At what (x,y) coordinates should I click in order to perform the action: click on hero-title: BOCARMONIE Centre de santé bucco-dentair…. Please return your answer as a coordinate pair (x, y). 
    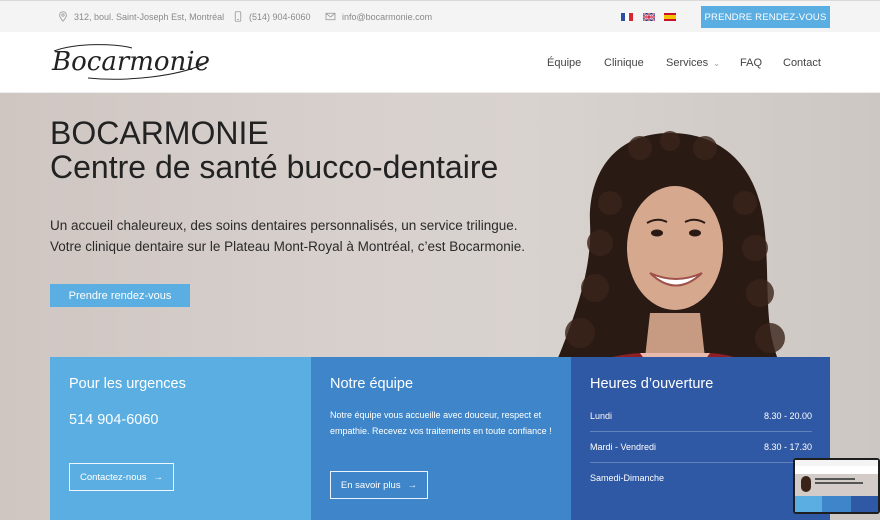
    Looking at the image, I should click on (274, 150).